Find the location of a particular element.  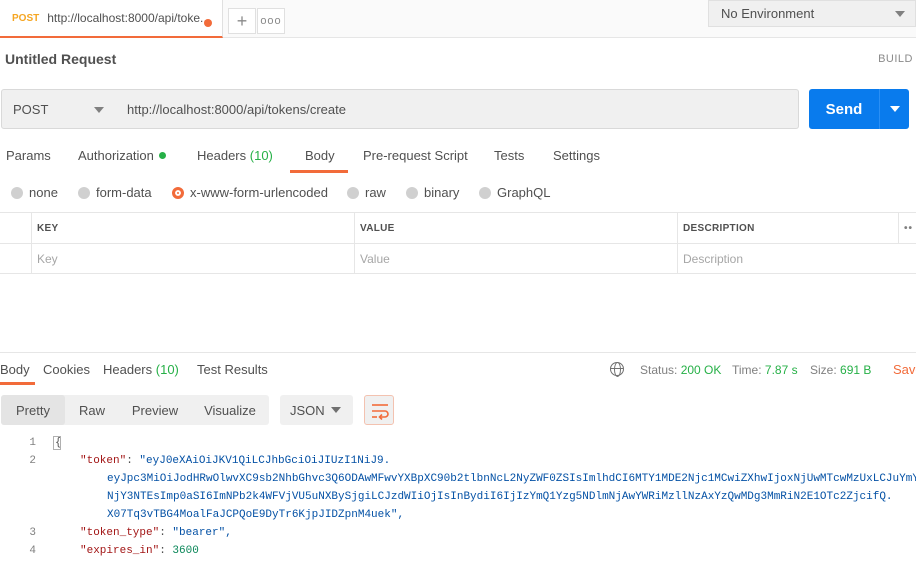

tab-params: Params is located at coordinates (28, 155).